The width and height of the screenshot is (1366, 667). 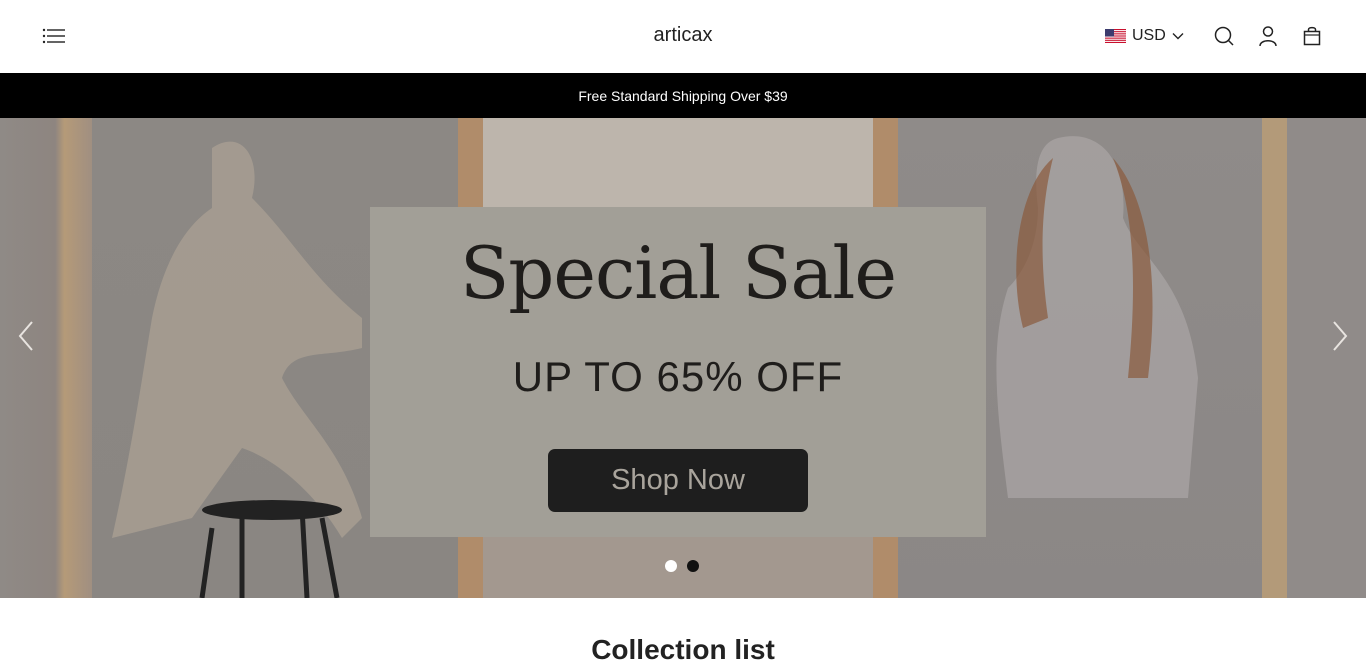 What do you see at coordinates (1178, 36) in the screenshot?
I see `chevron-down-icon` at bounding box center [1178, 36].